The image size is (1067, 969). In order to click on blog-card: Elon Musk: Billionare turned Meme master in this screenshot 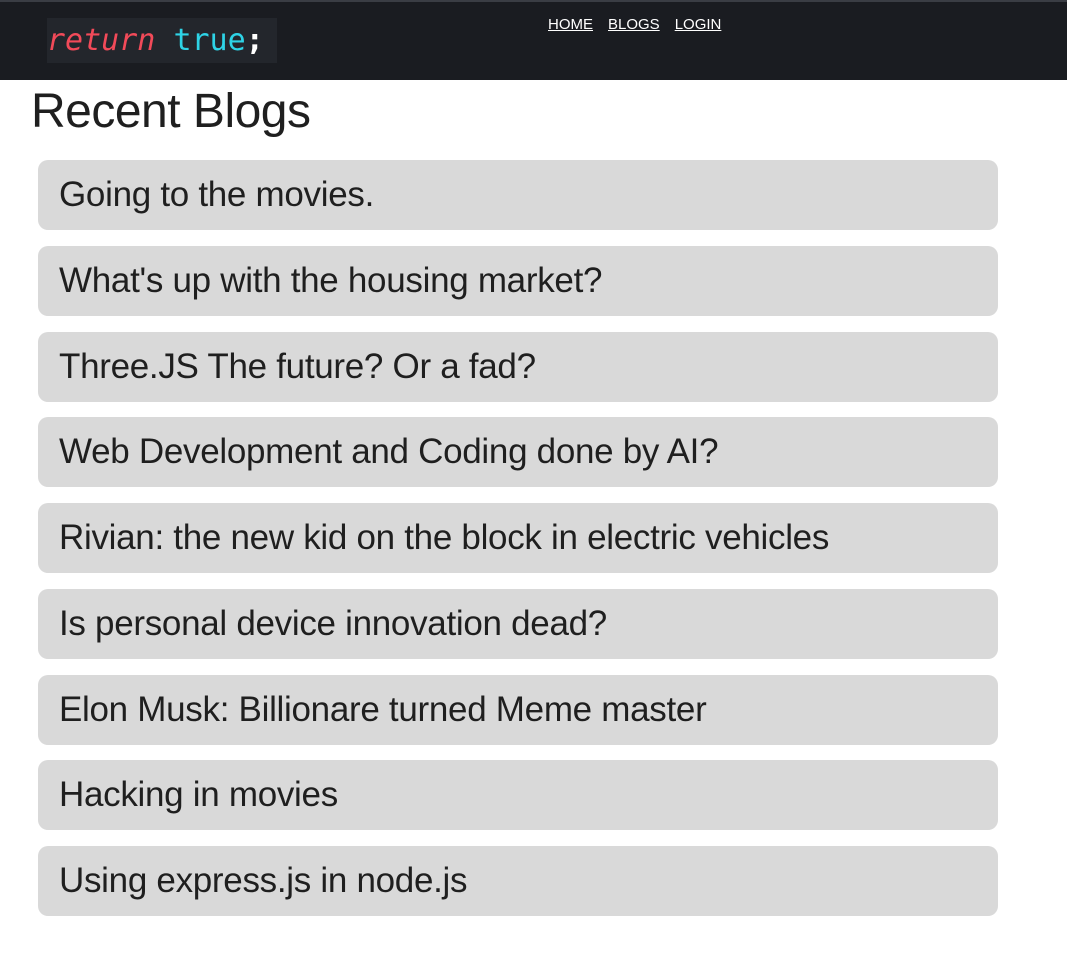, I will do `click(518, 709)`.